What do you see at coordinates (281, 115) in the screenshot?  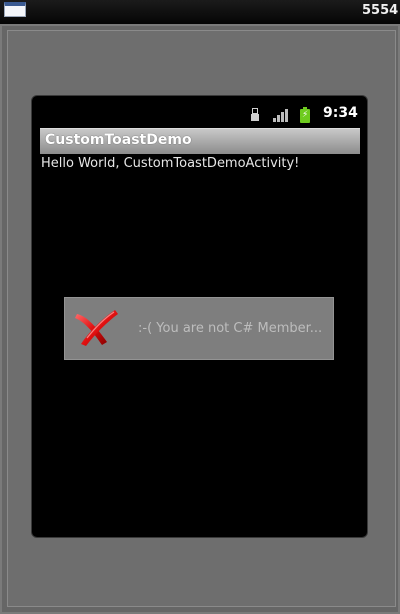 I see `signal-icon` at bounding box center [281, 115].